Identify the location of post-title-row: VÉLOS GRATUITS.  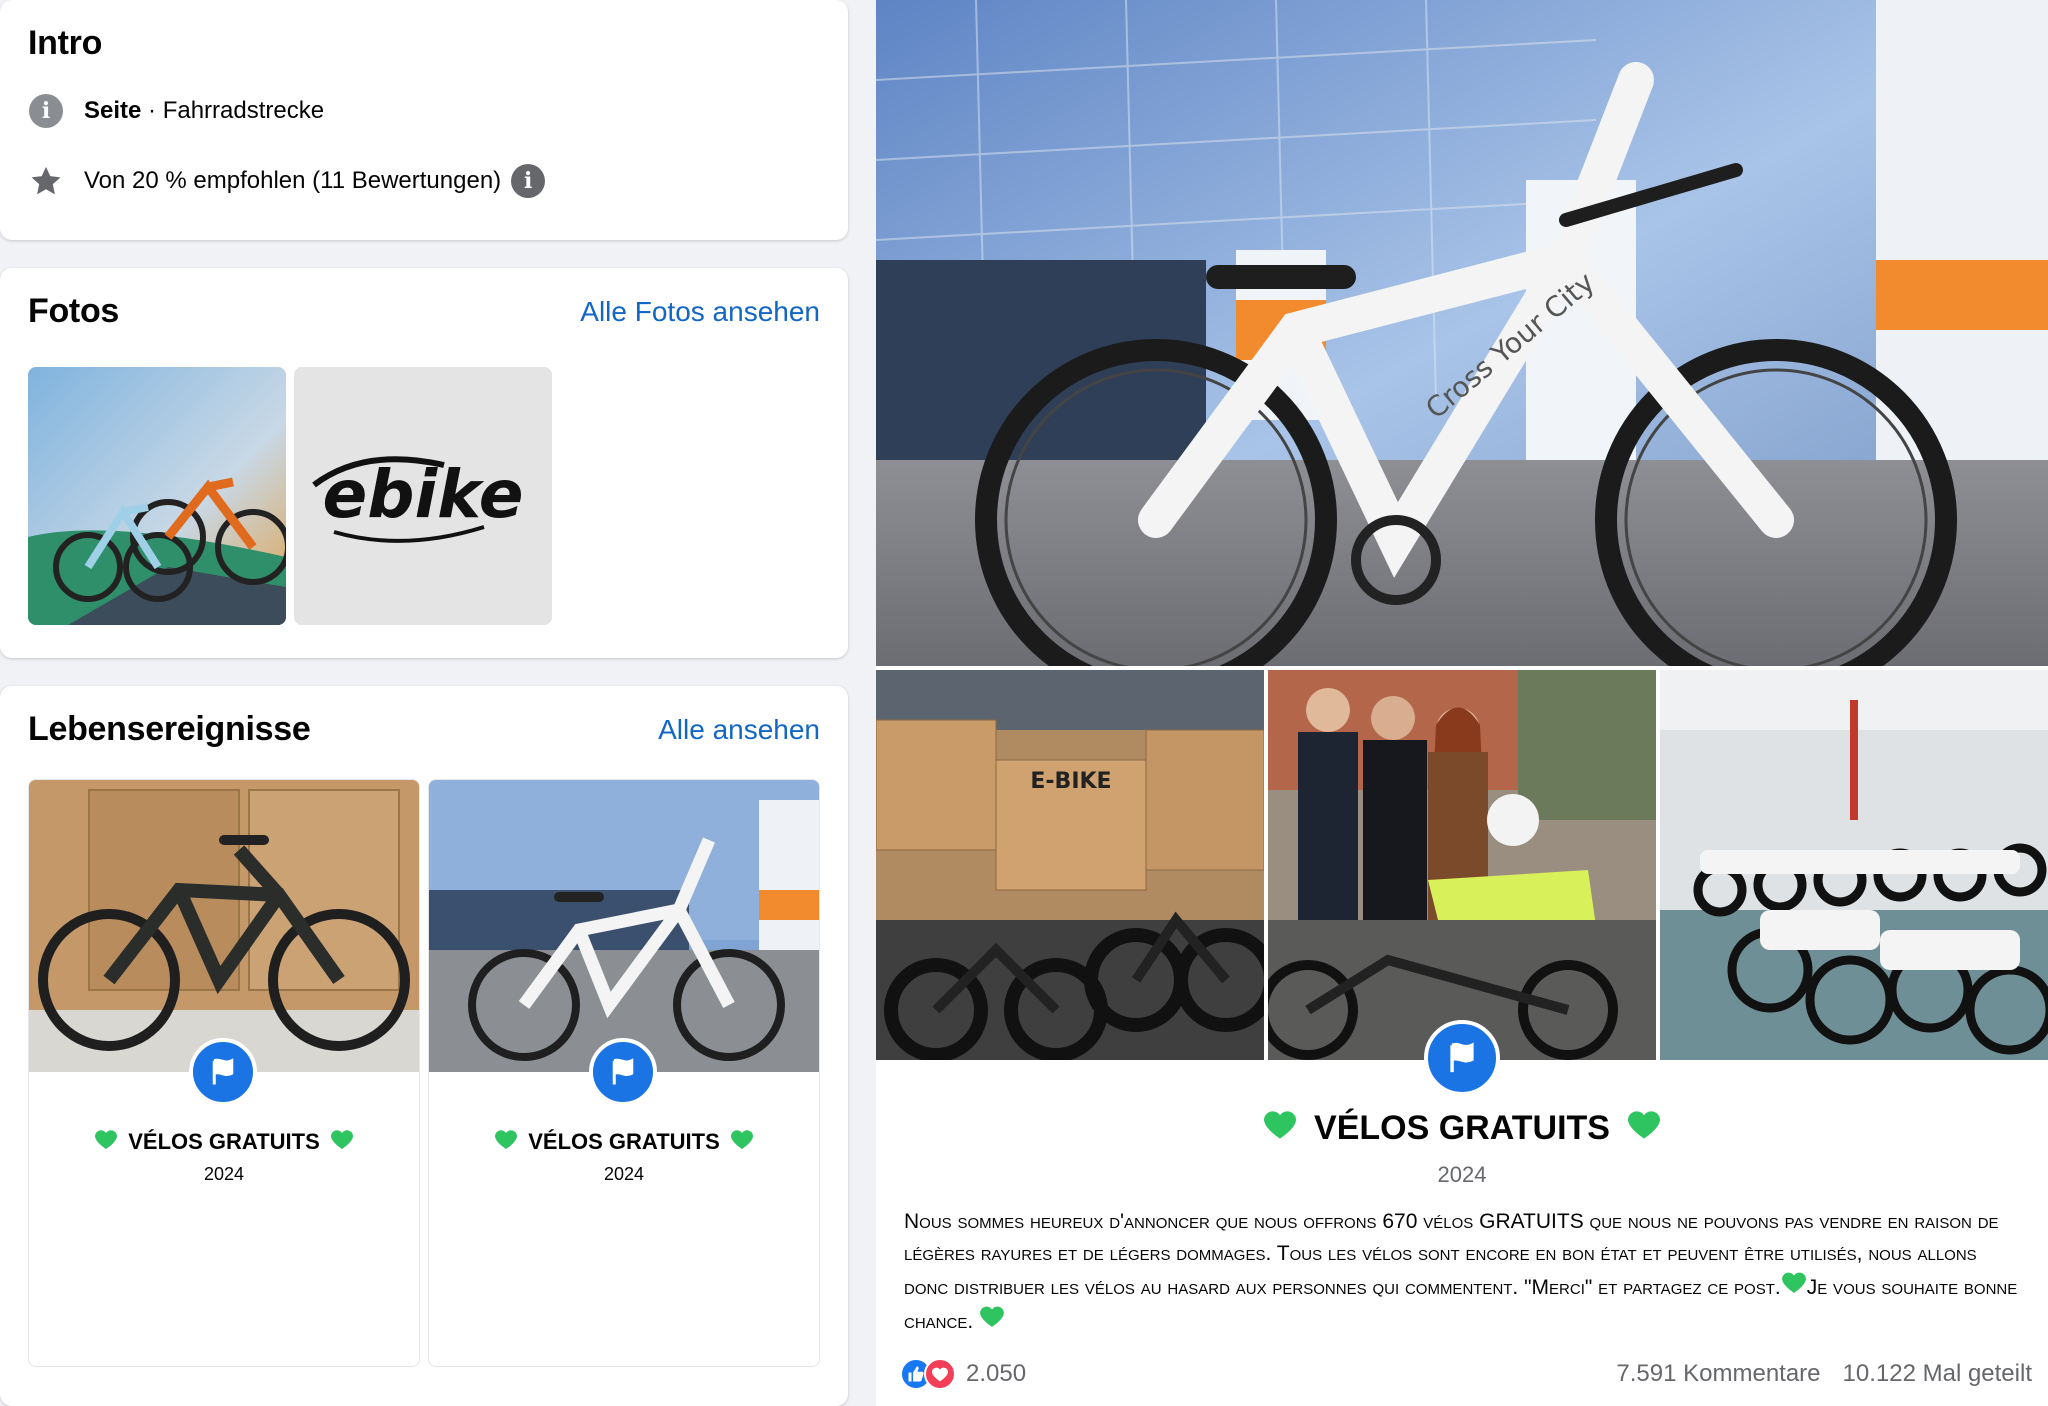
(1462, 1128).